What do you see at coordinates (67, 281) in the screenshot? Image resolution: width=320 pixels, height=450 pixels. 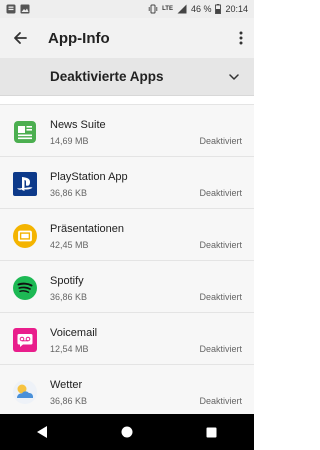 I see `app-name: Spotify` at bounding box center [67, 281].